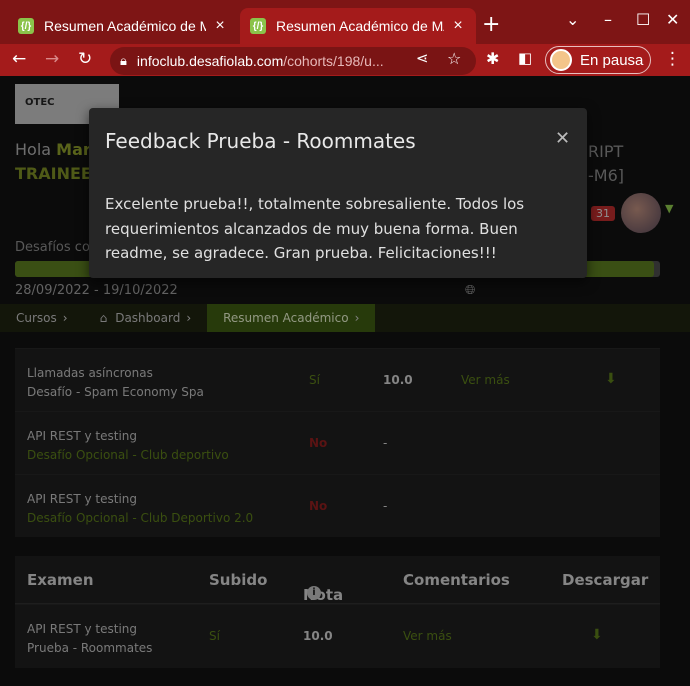 This screenshot has width=690, height=686. Describe the element at coordinates (85, 59) in the screenshot. I see `reload-icon: ↻` at that location.